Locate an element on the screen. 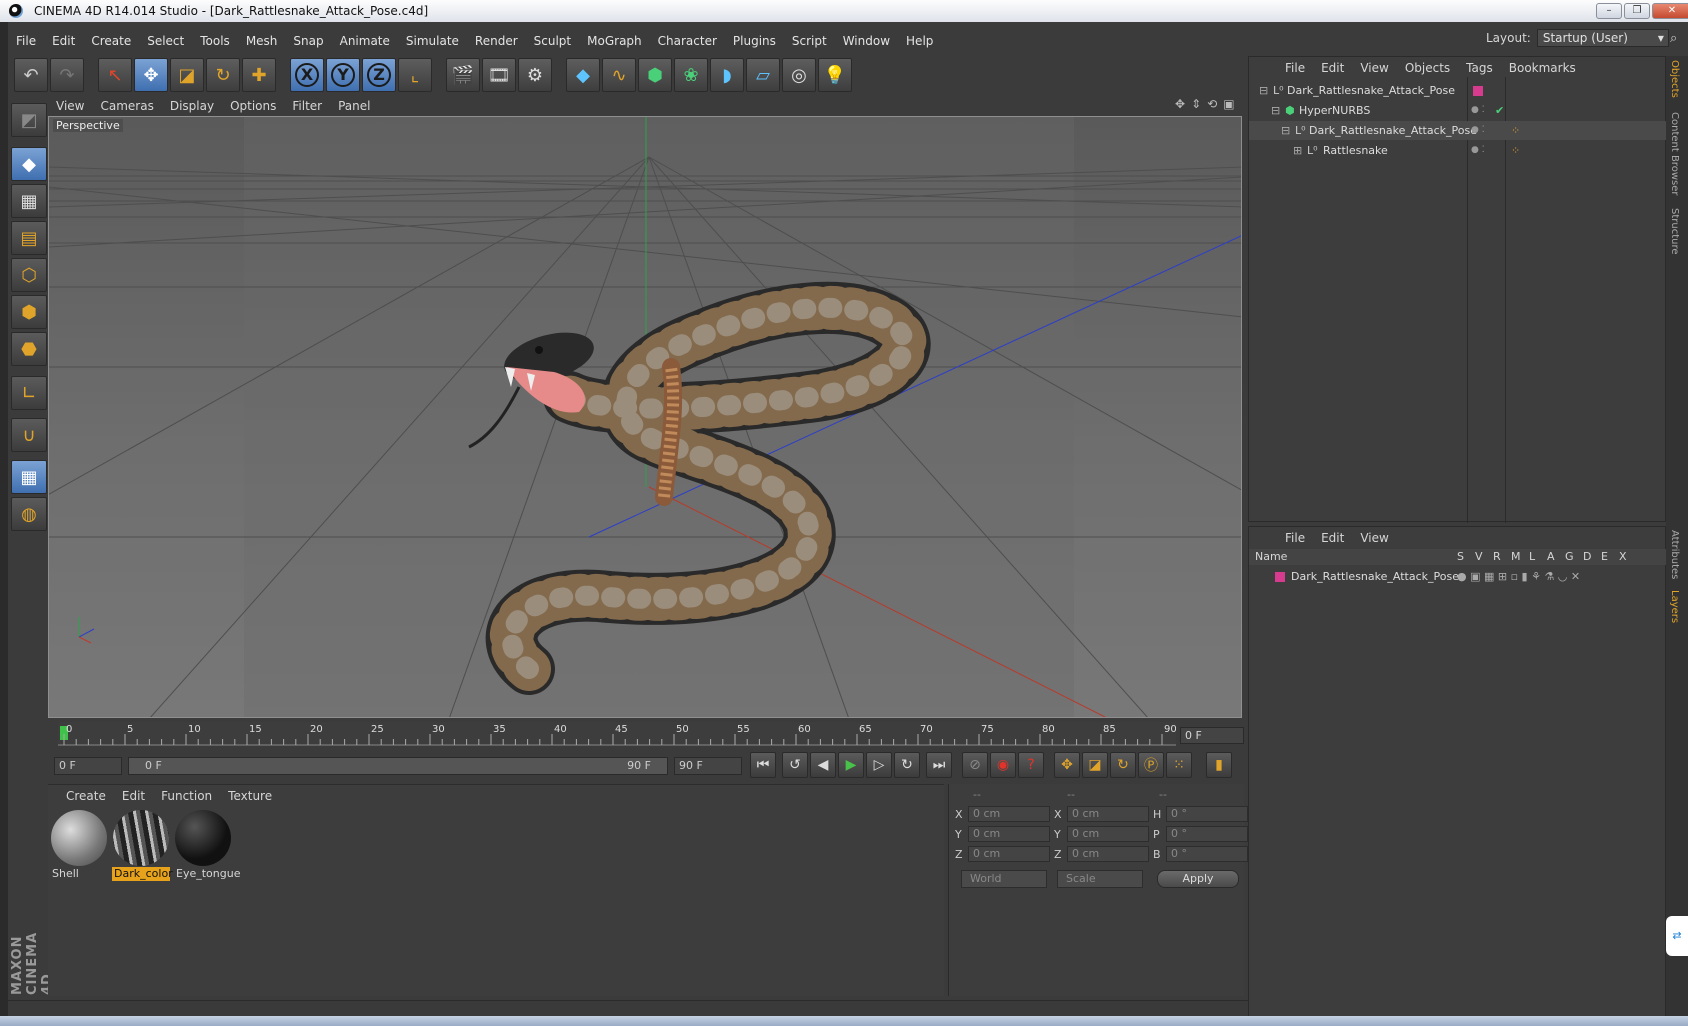 This screenshot has height=1026, width=1688. obj-menu-file: File is located at coordinates (1295, 68).